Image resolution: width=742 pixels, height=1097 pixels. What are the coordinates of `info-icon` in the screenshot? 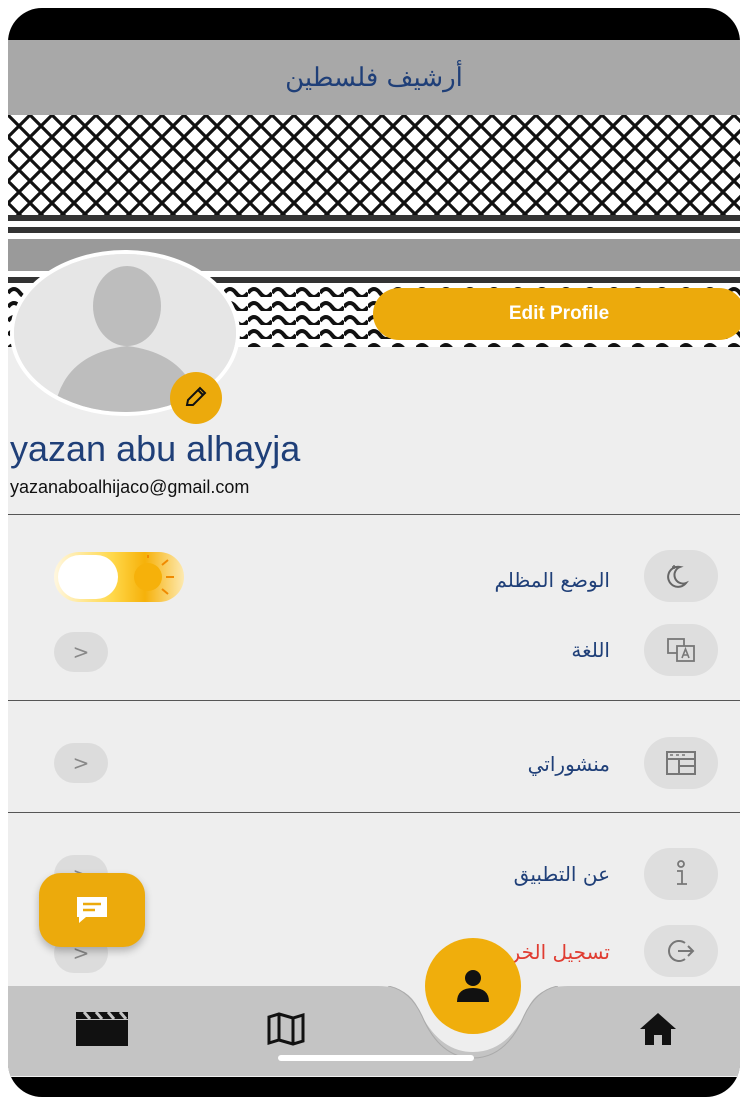 It's located at (682, 872).